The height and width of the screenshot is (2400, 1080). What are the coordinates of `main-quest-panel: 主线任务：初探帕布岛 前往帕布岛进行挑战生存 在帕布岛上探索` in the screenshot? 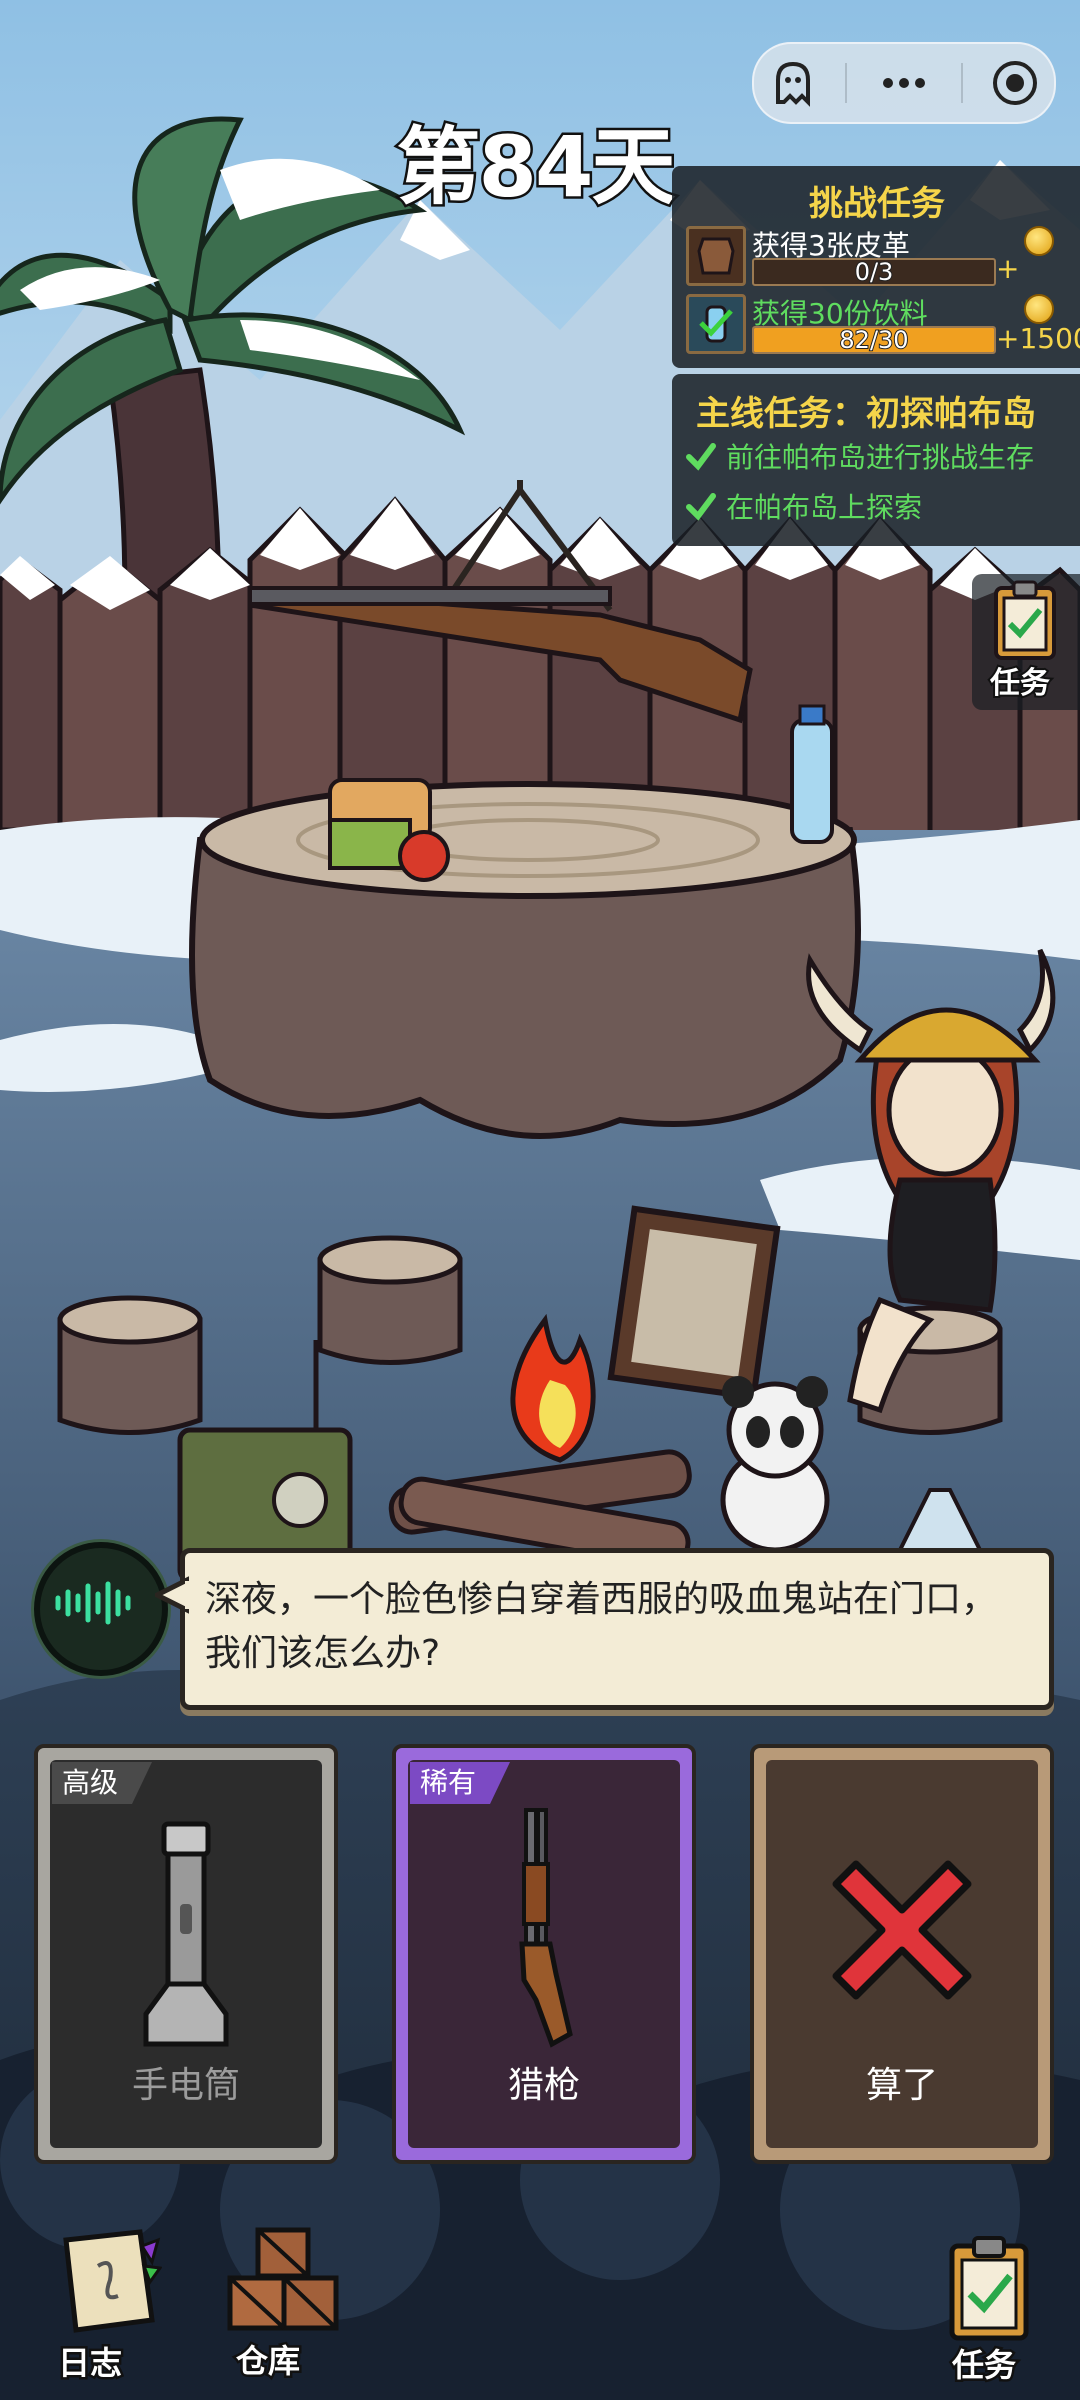 It's located at (876, 460).